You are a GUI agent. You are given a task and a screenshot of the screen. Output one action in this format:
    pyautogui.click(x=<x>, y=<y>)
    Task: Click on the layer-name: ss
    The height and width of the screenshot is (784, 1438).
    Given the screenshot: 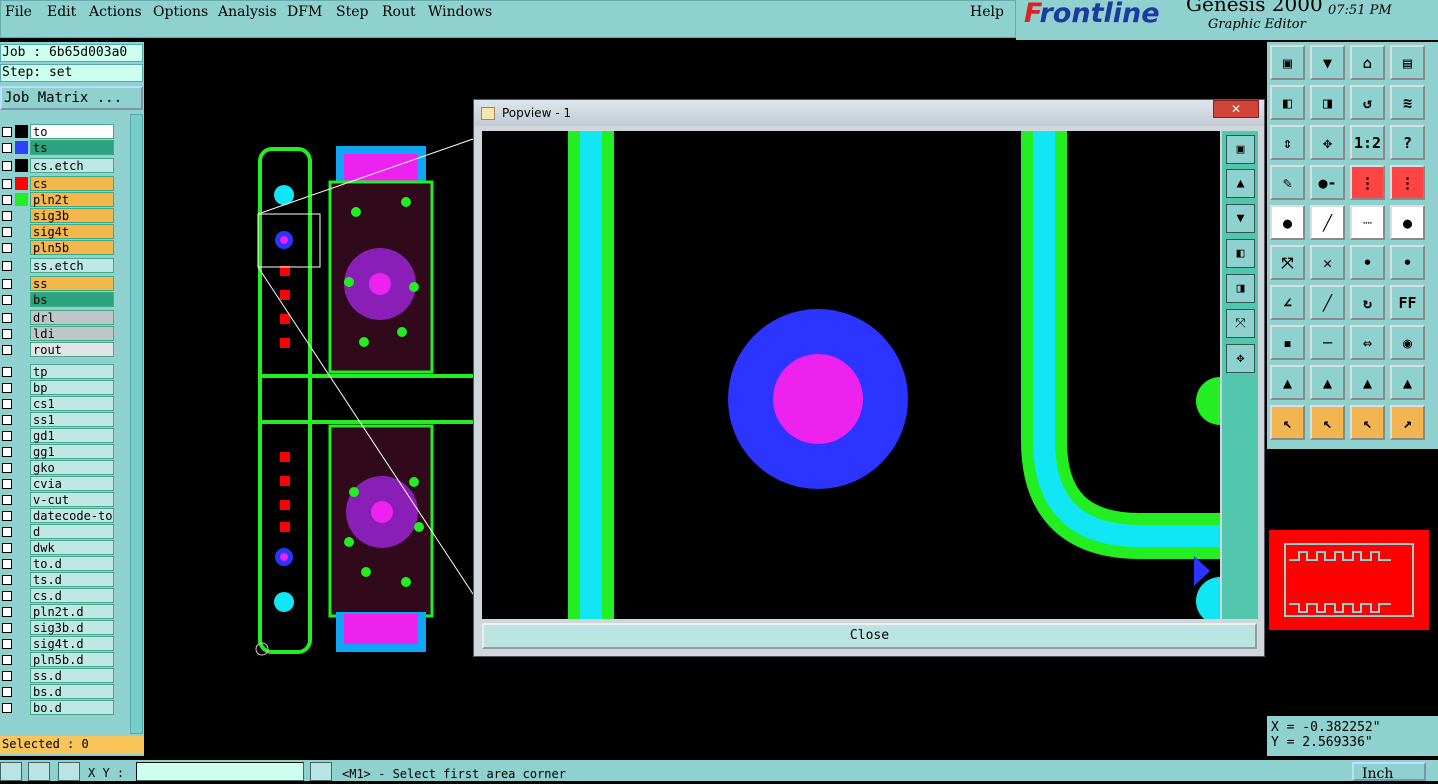 What is the action you would take?
    pyautogui.click(x=72, y=283)
    